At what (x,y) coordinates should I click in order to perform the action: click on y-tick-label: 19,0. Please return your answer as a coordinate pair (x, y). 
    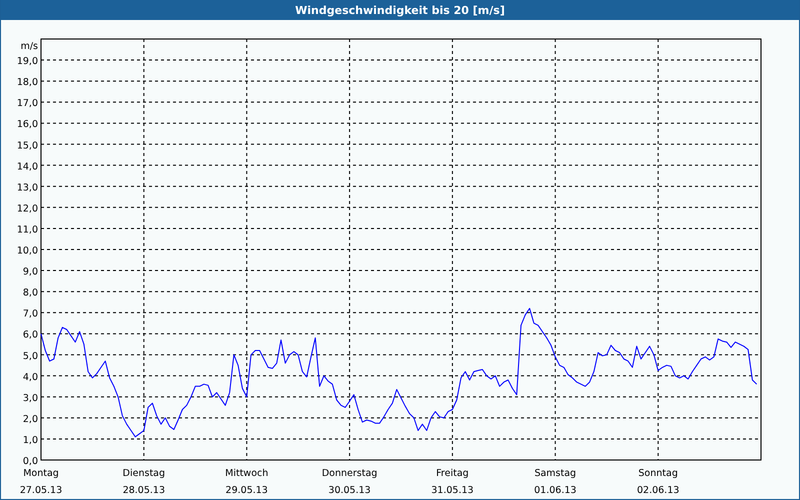
    Looking at the image, I should click on (27, 62).